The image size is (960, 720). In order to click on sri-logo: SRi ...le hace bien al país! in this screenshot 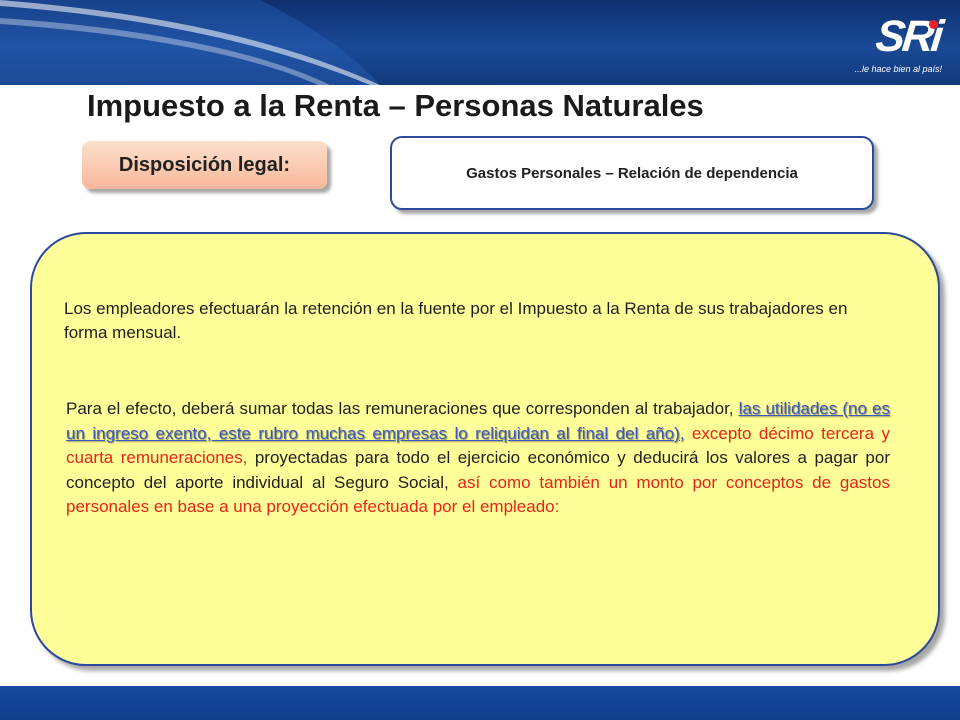, I will do `click(896, 44)`.